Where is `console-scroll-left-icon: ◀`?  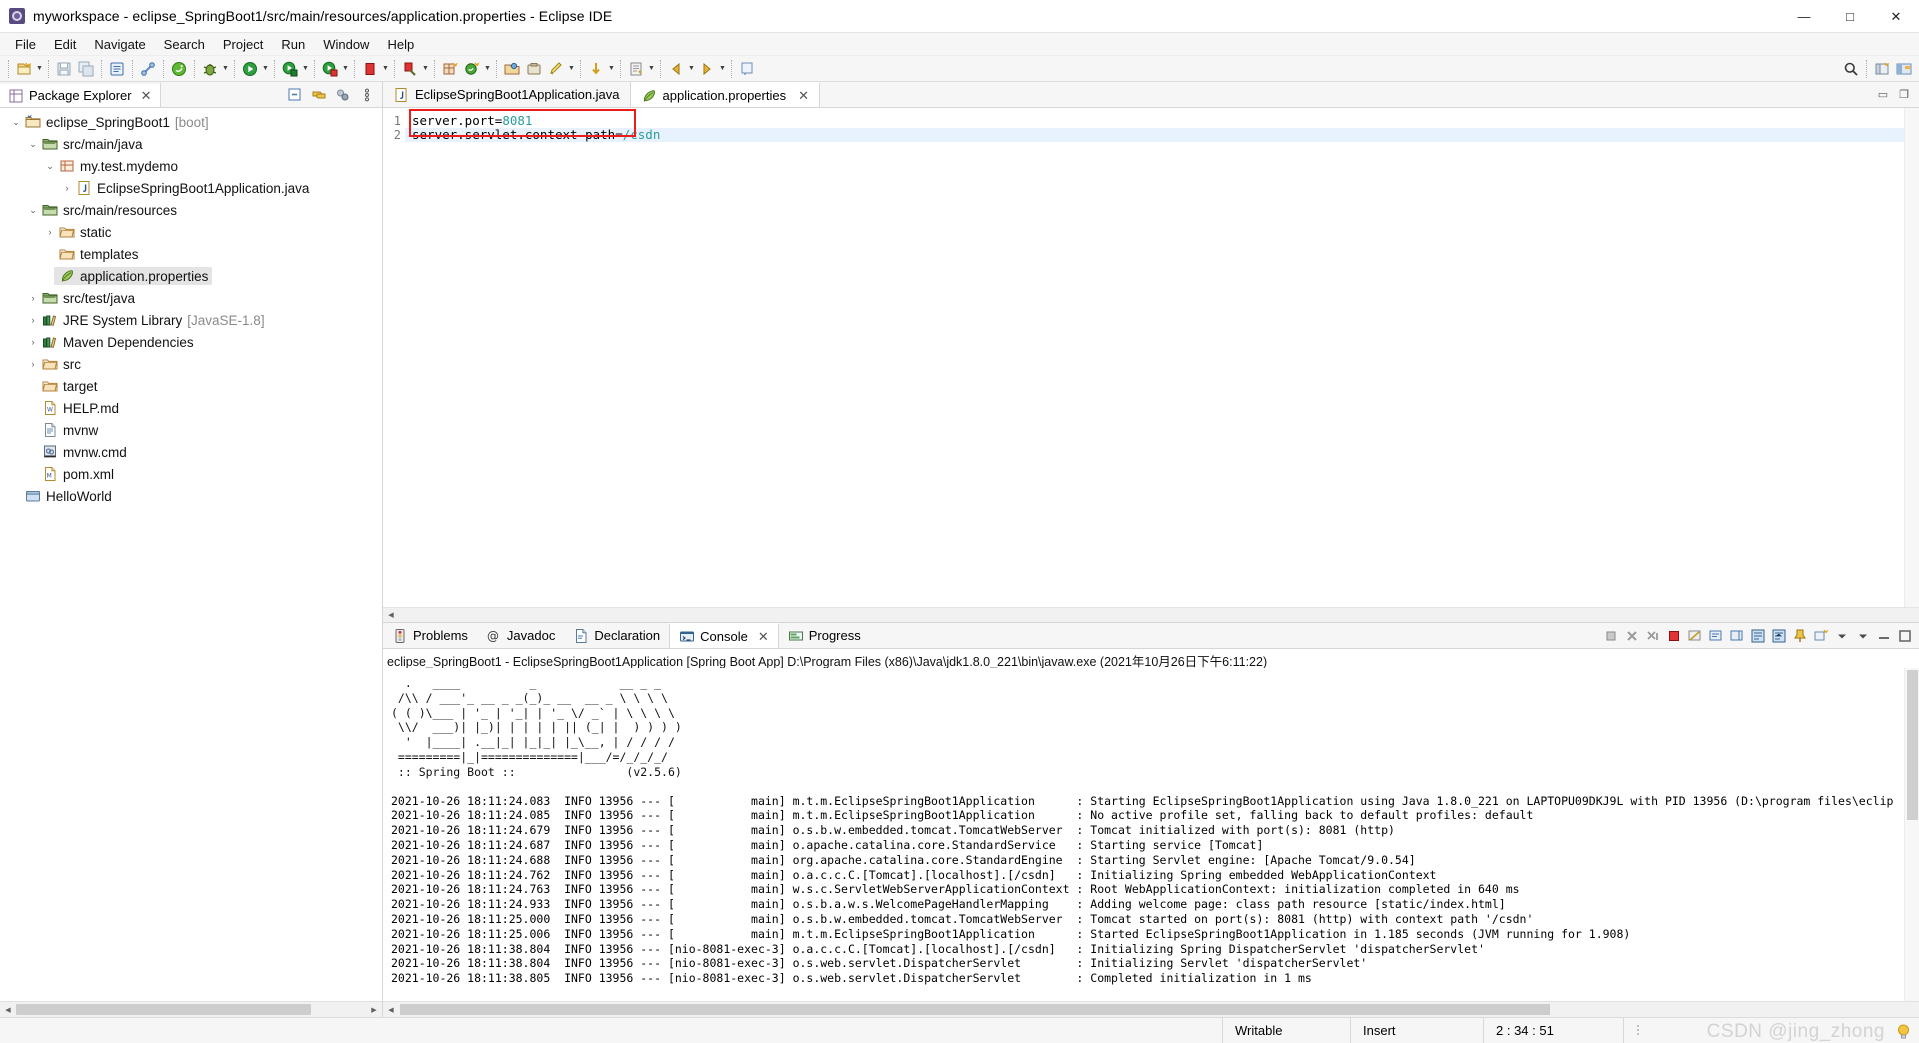
console-scroll-left-icon: ◀ is located at coordinates (391, 1010).